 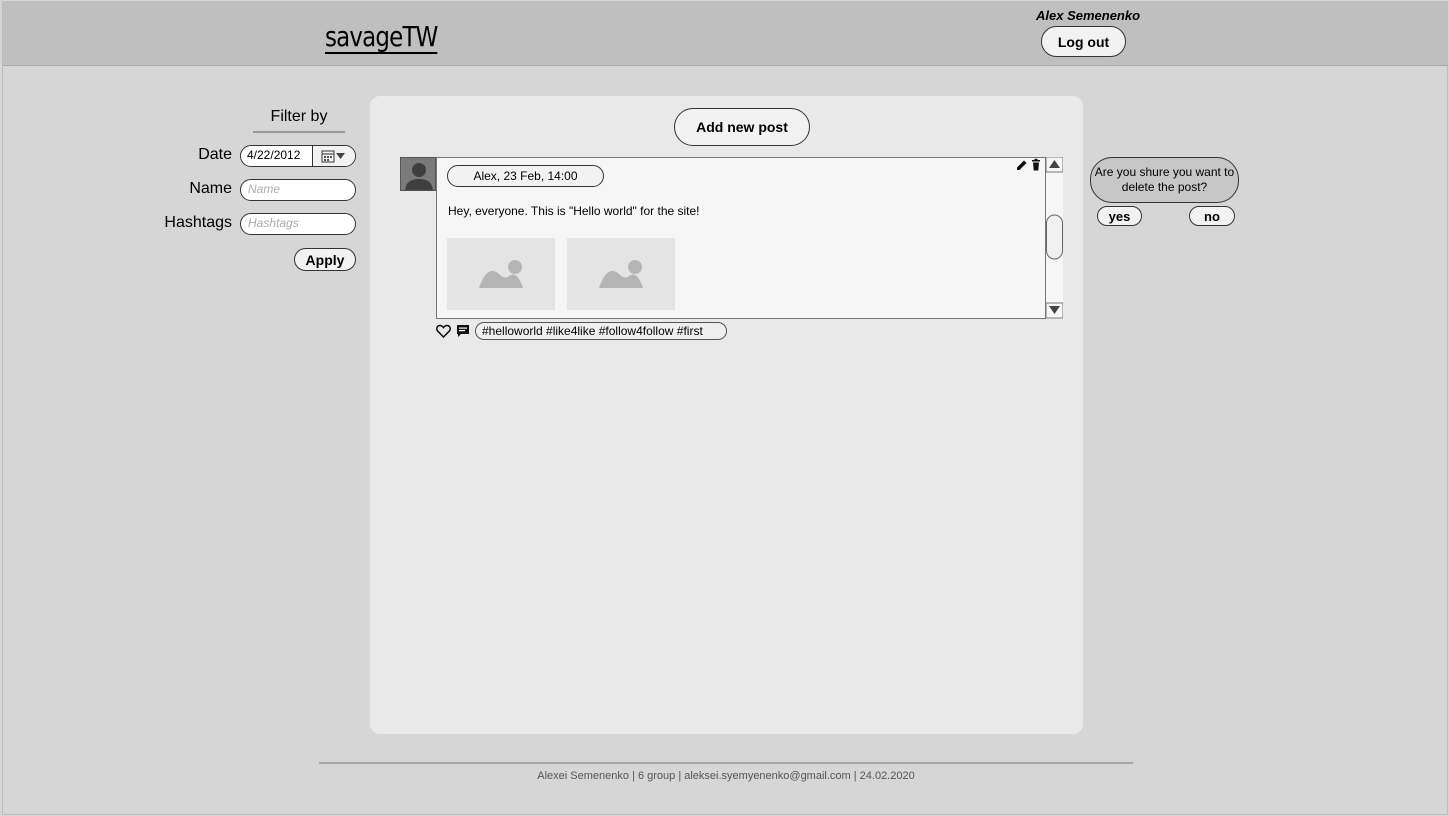 What do you see at coordinates (198, 222) in the screenshot?
I see `hashtags-label: Hashtags` at bounding box center [198, 222].